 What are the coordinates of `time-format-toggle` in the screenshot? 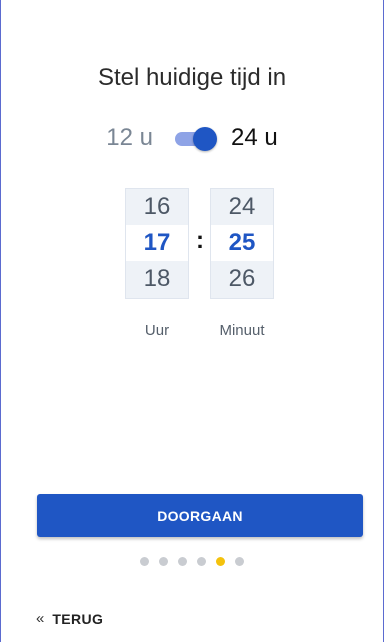 It's located at (196, 138).